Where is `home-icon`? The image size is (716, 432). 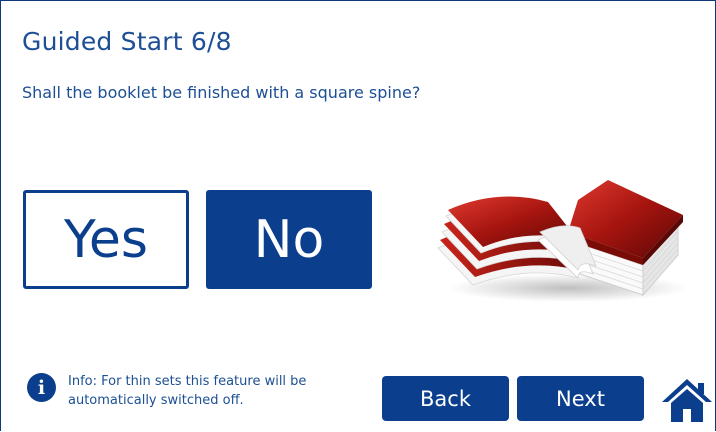 home-icon is located at coordinates (687, 400).